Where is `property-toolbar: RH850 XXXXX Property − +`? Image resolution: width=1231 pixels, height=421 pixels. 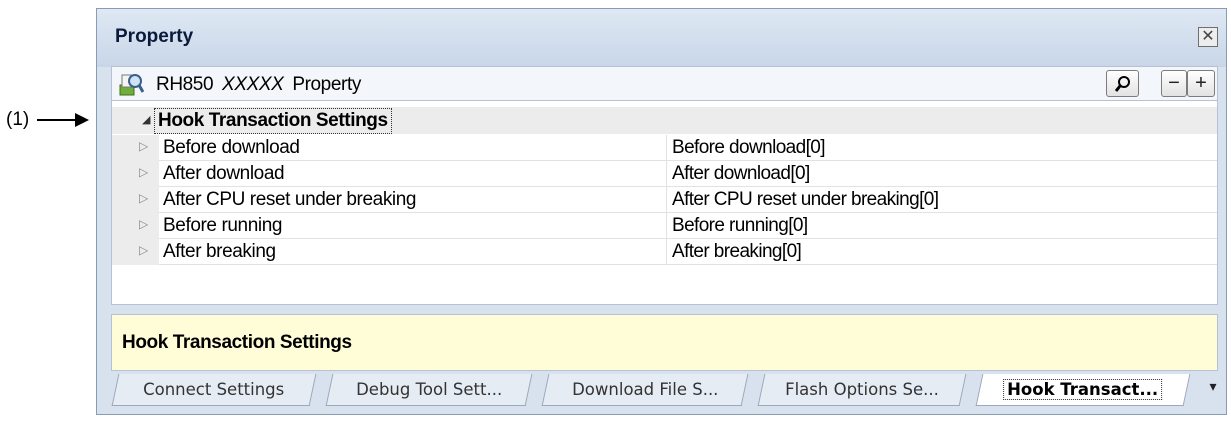 property-toolbar: RH850 XXXXX Property − + is located at coordinates (664, 83).